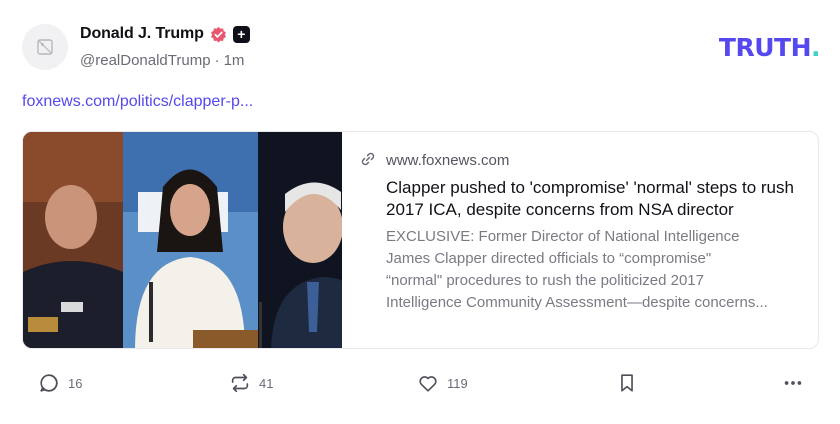  I want to click on heart-icon, so click(428, 384).